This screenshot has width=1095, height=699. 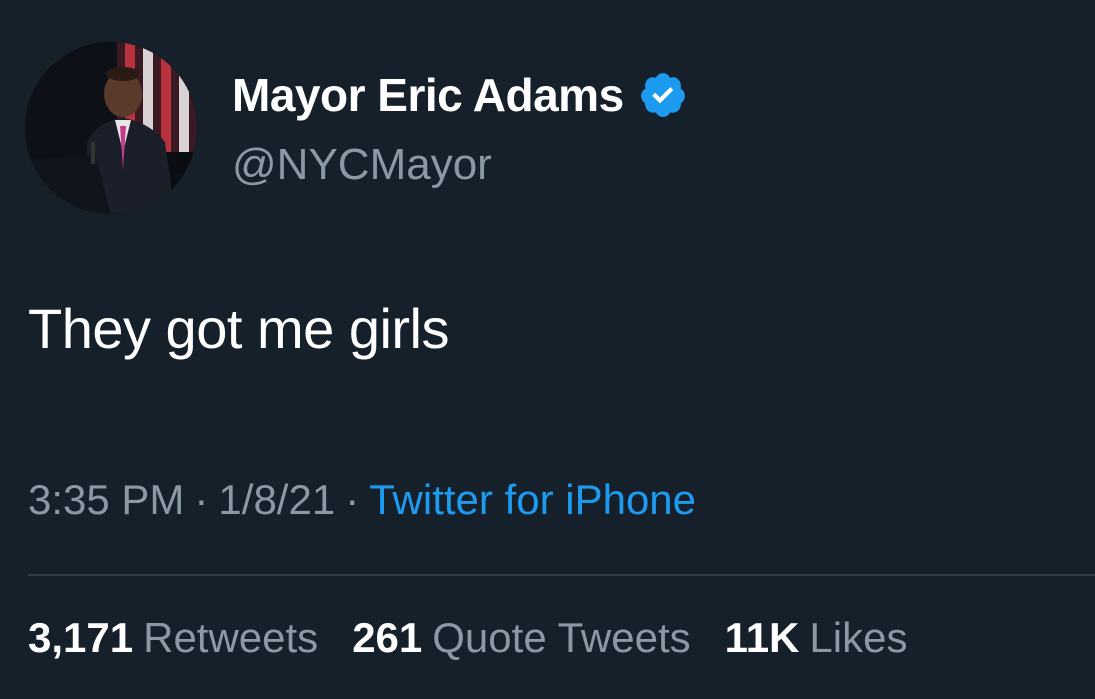 I want to click on author-name-row: Mayor Eric Adams, so click(x=460, y=95).